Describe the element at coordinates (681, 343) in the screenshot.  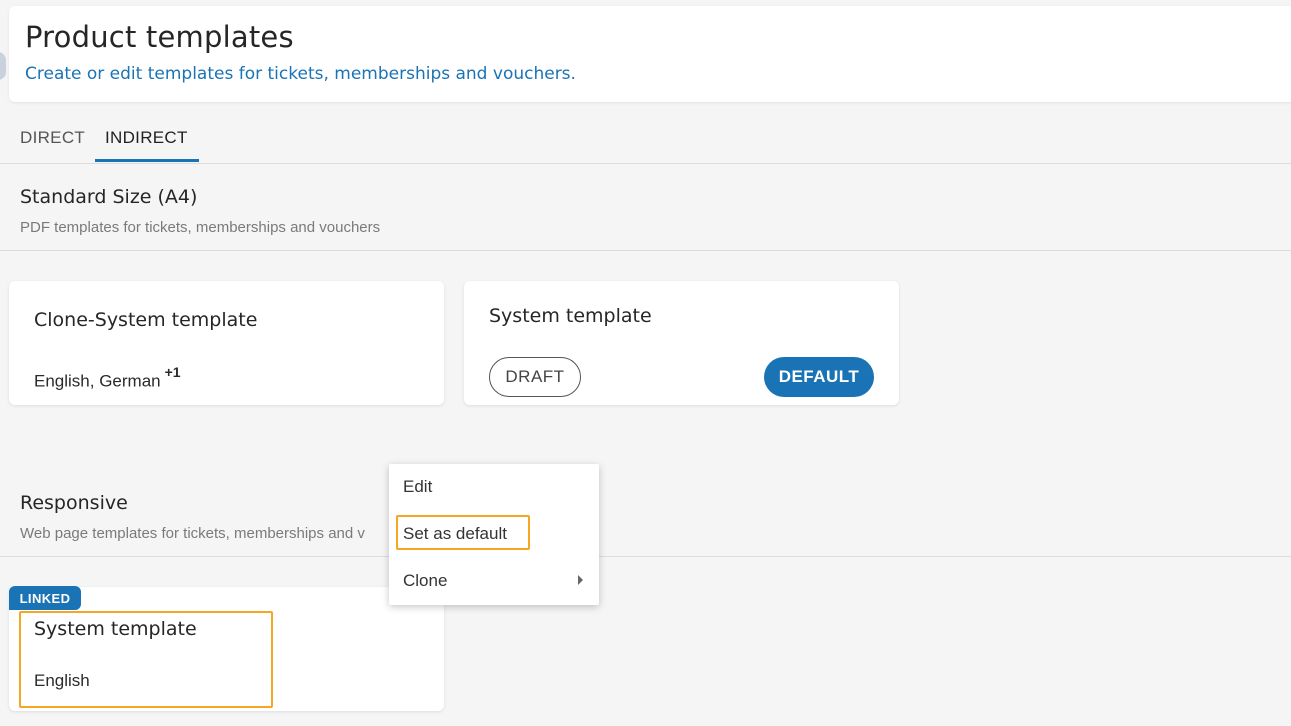
I see `template-card-system: System template DRAFT DEFAULT` at that location.